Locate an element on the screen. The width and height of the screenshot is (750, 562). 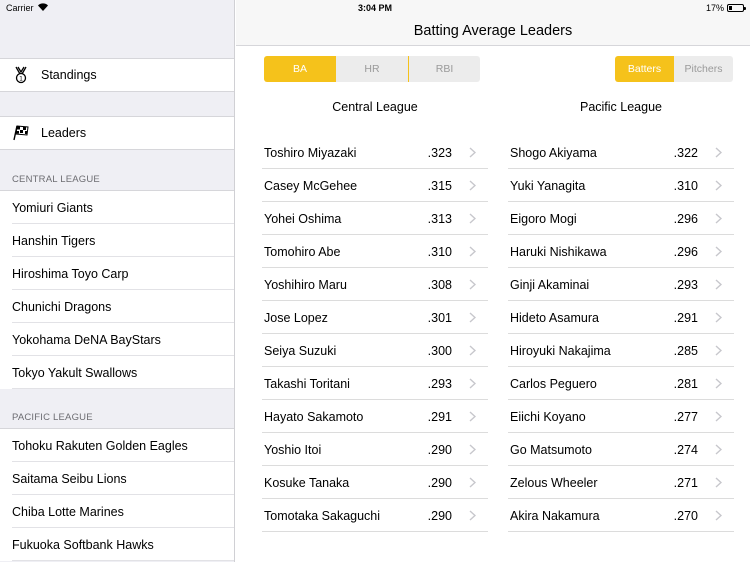
player-name: Takashi Toritani is located at coordinates (307, 383).